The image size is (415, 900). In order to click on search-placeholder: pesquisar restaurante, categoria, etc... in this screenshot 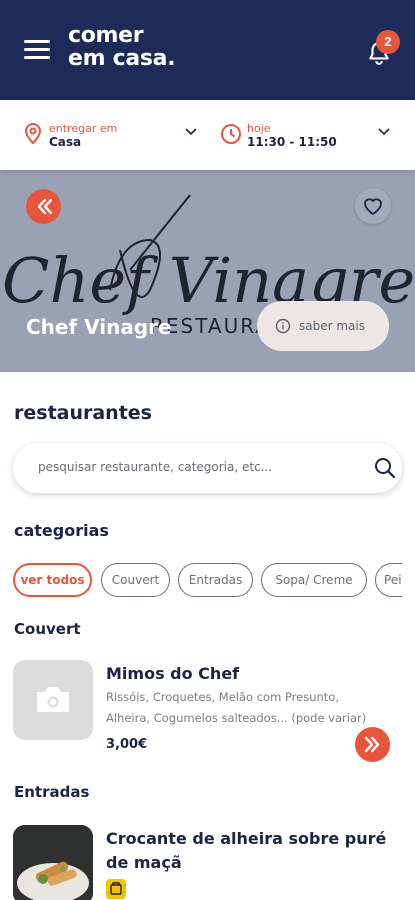, I will do `click(155, 467)`.